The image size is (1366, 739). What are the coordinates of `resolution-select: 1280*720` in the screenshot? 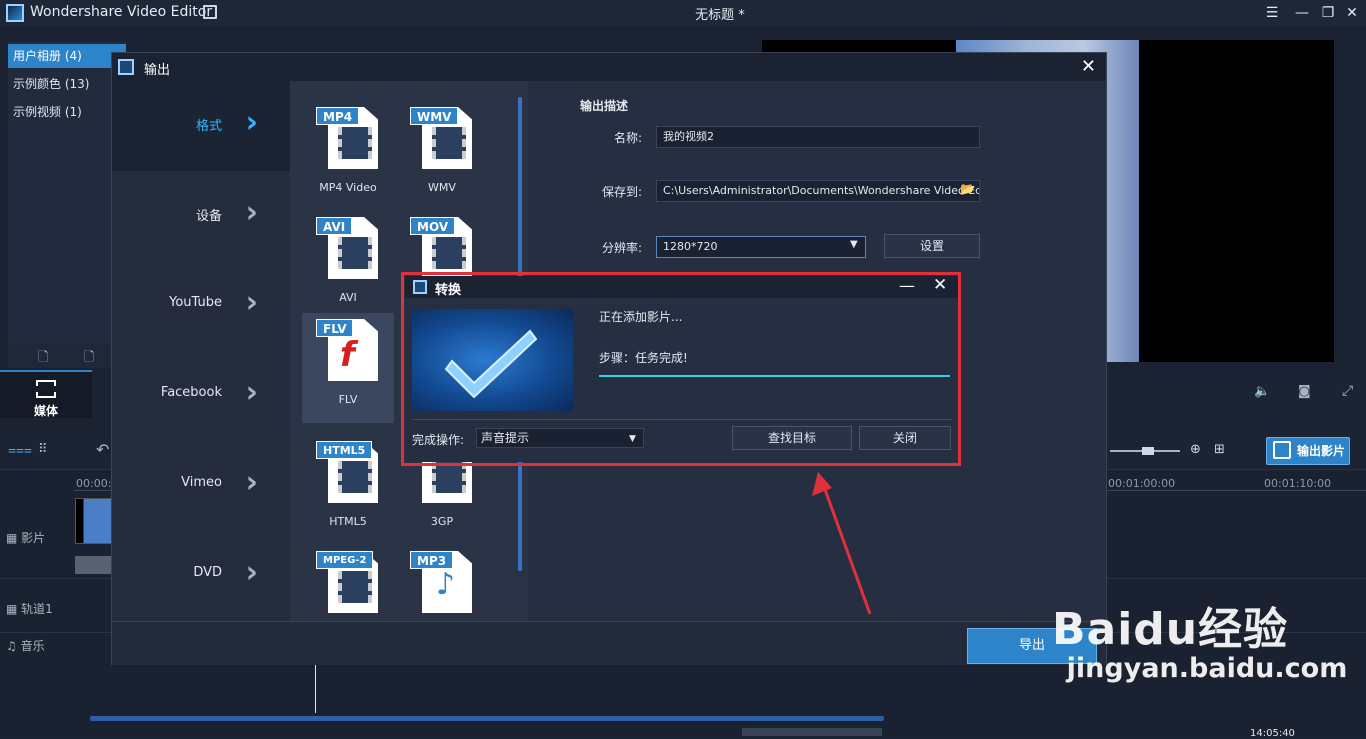 It's located at (761, 247).